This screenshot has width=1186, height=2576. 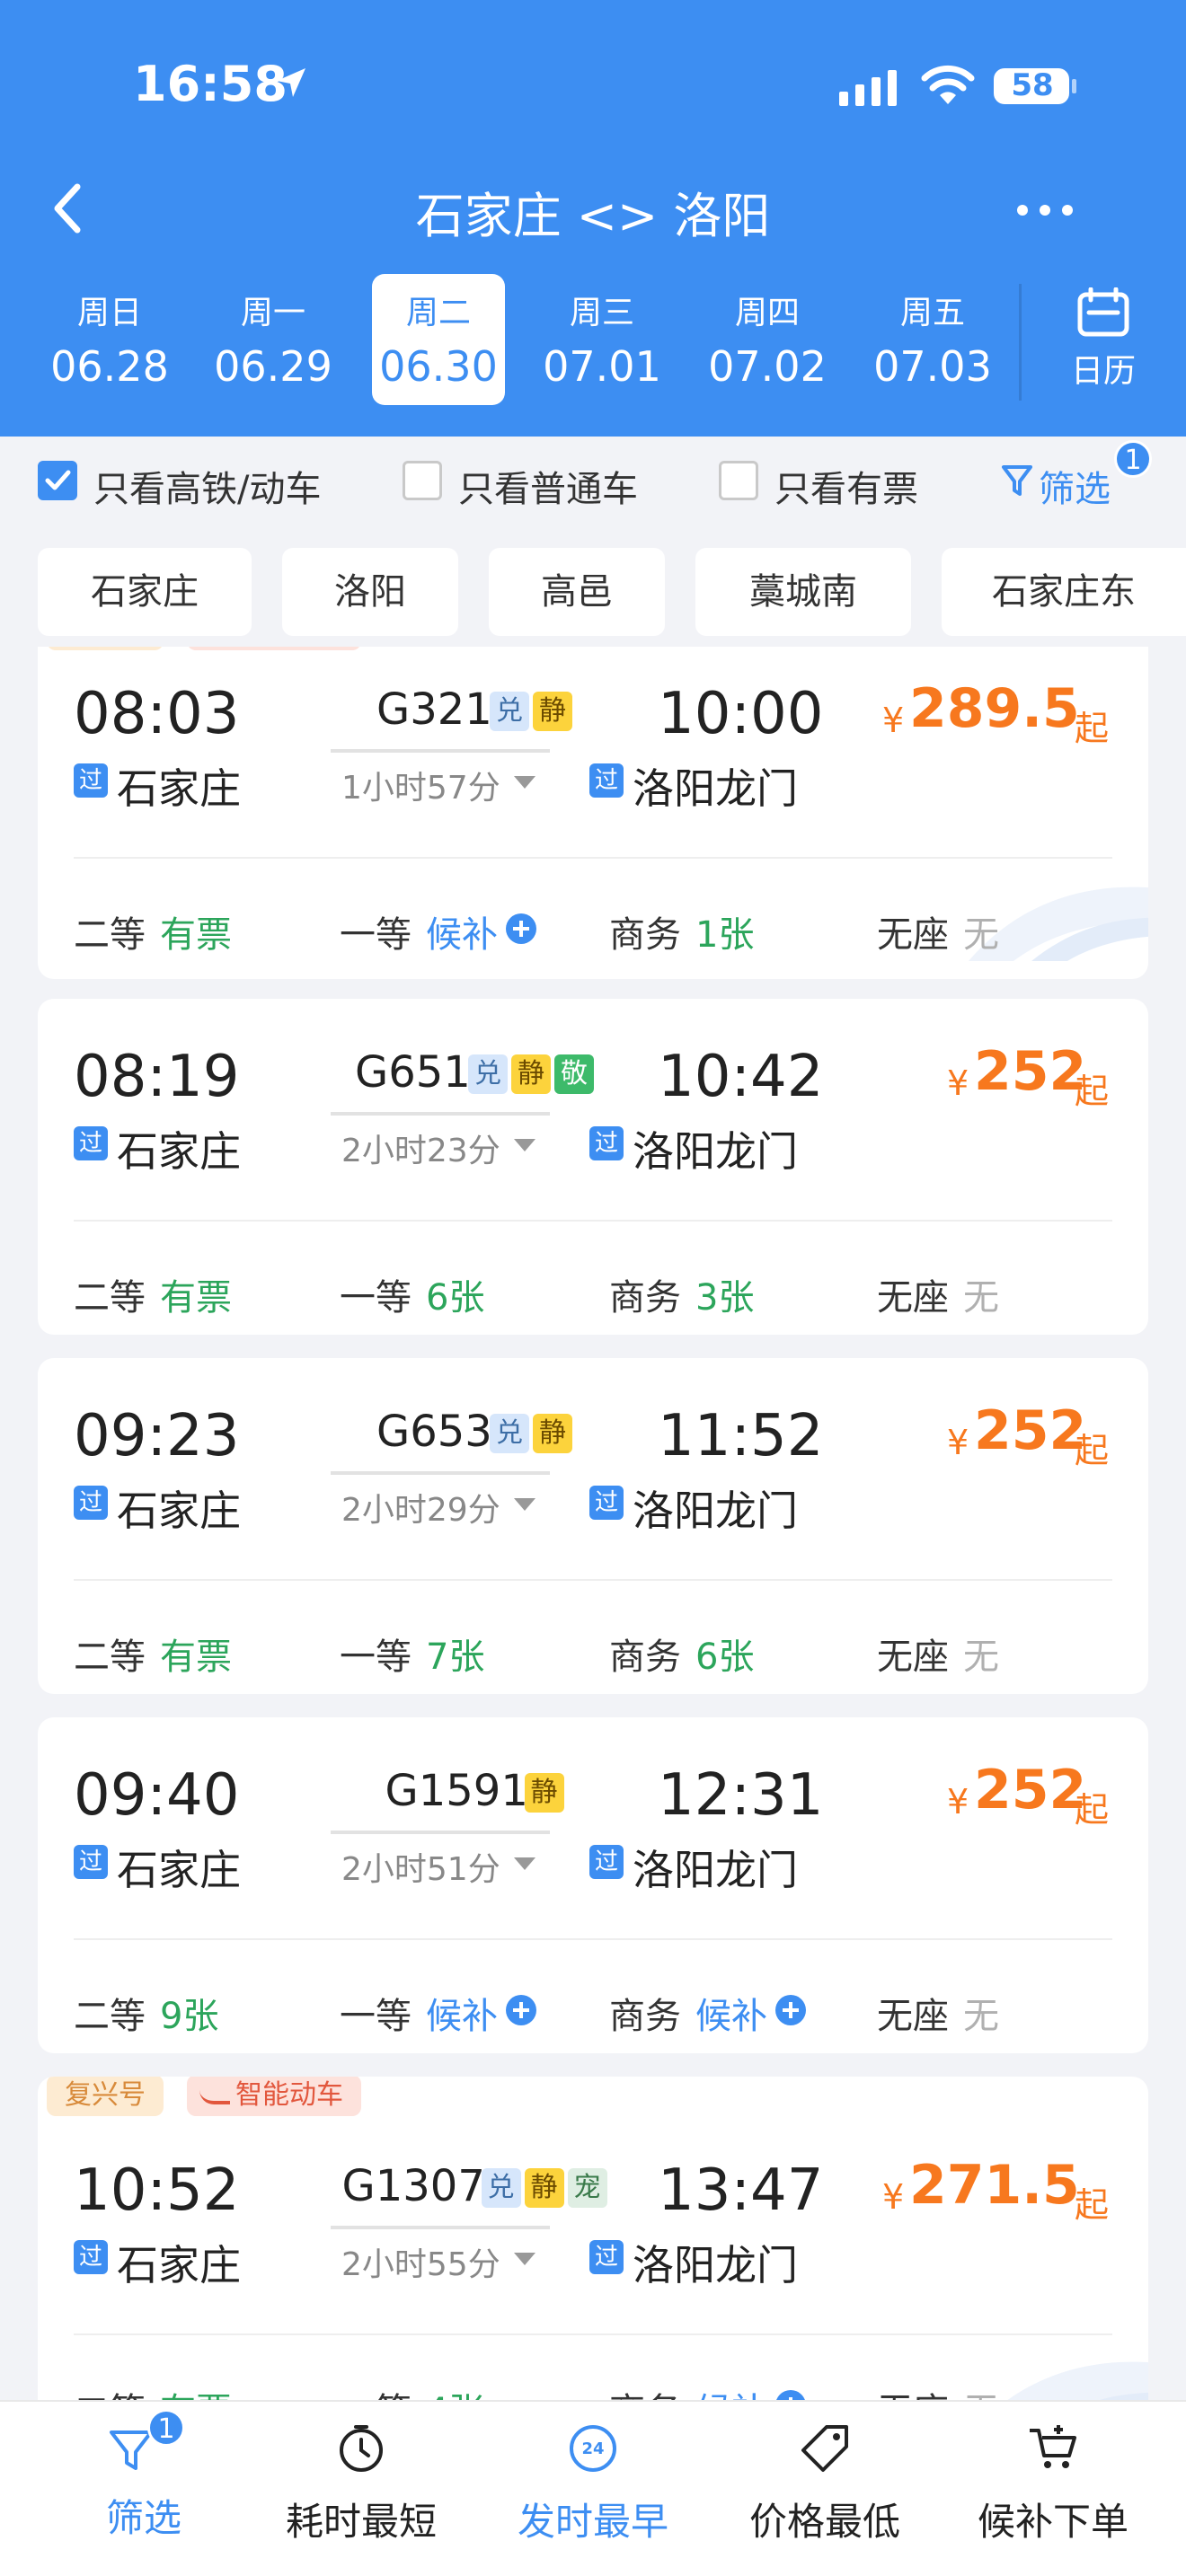 What do you see at coordinates (824, 2489) in the screenshot?
I see `lowest-price-tab: 价格最低` at bounding box center [824, 2489].